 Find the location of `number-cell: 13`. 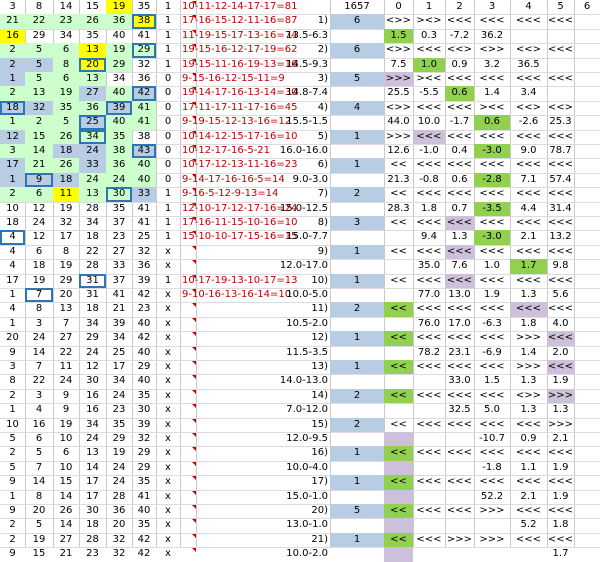

number-cell: 13 is located at coordinates (92, 50).